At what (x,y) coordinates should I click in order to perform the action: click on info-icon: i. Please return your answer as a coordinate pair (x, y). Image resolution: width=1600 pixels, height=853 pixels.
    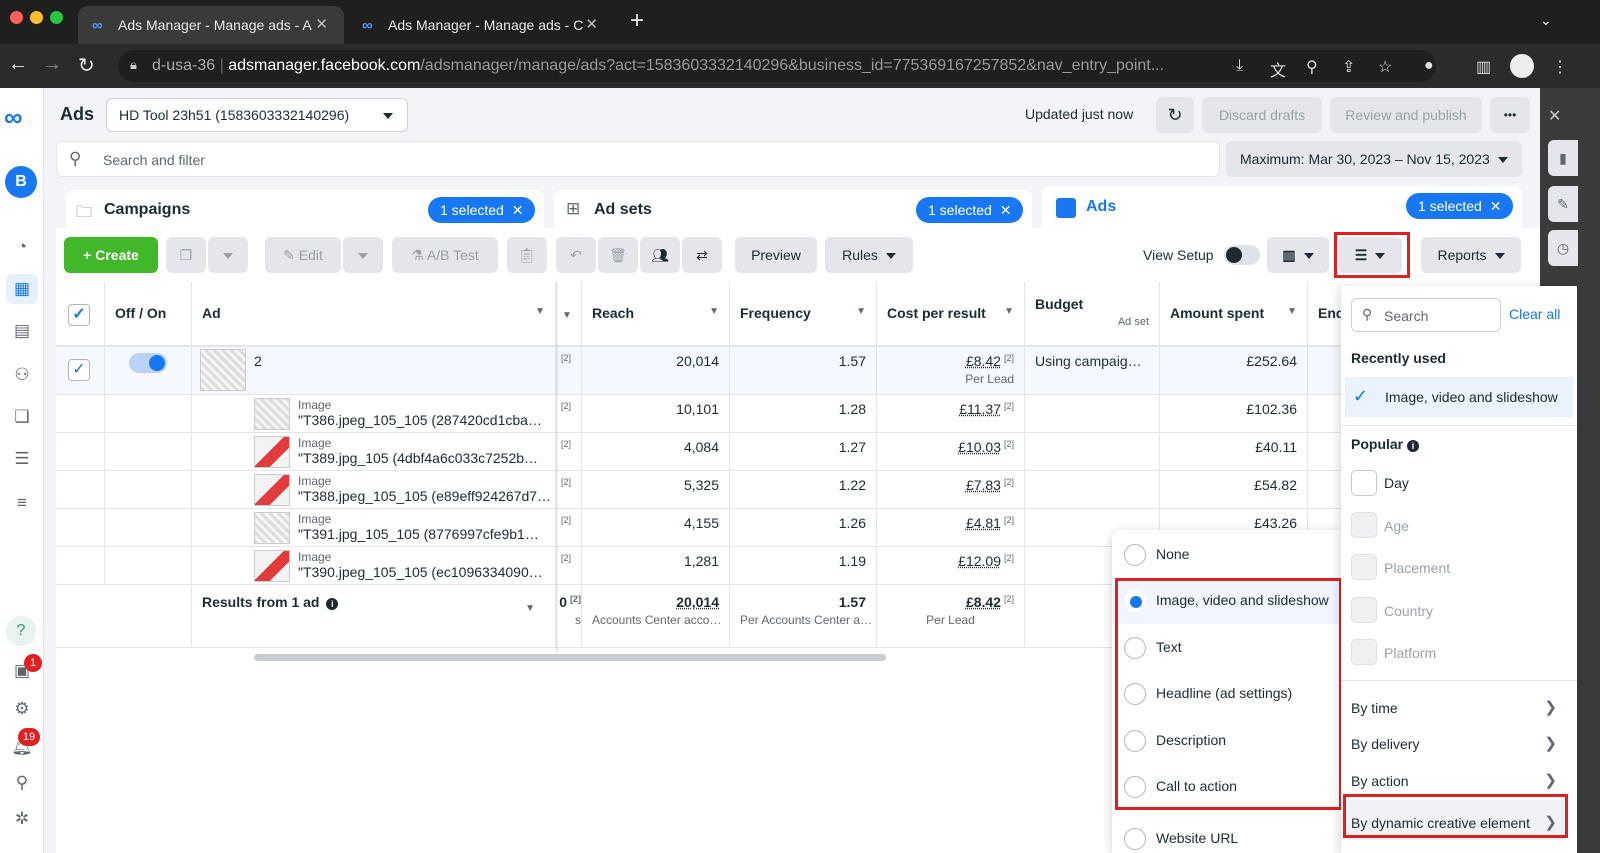
    Looking at the image, I should click on (332, 604).